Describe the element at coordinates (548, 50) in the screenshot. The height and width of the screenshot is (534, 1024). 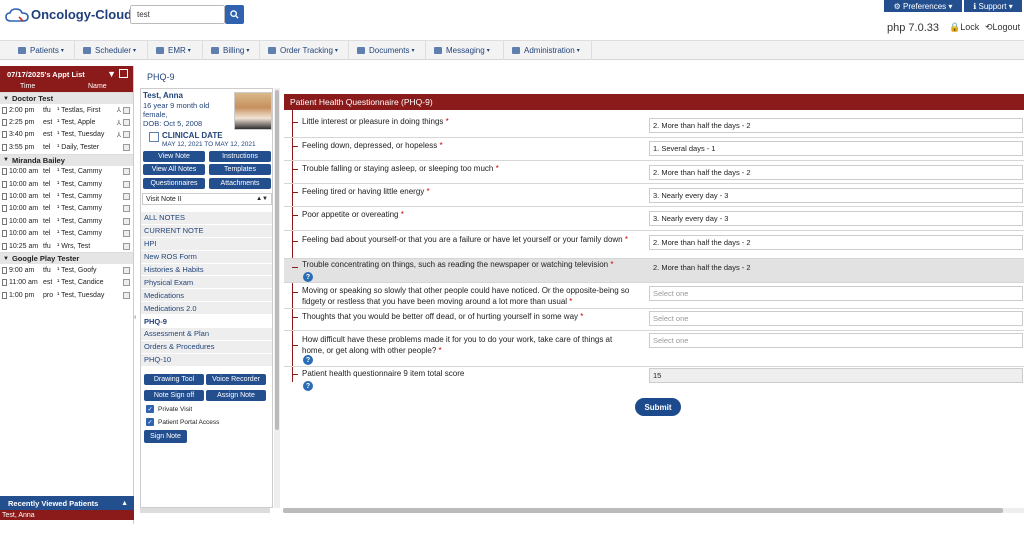
I see `menu-administration: Administration ▾` at that location.